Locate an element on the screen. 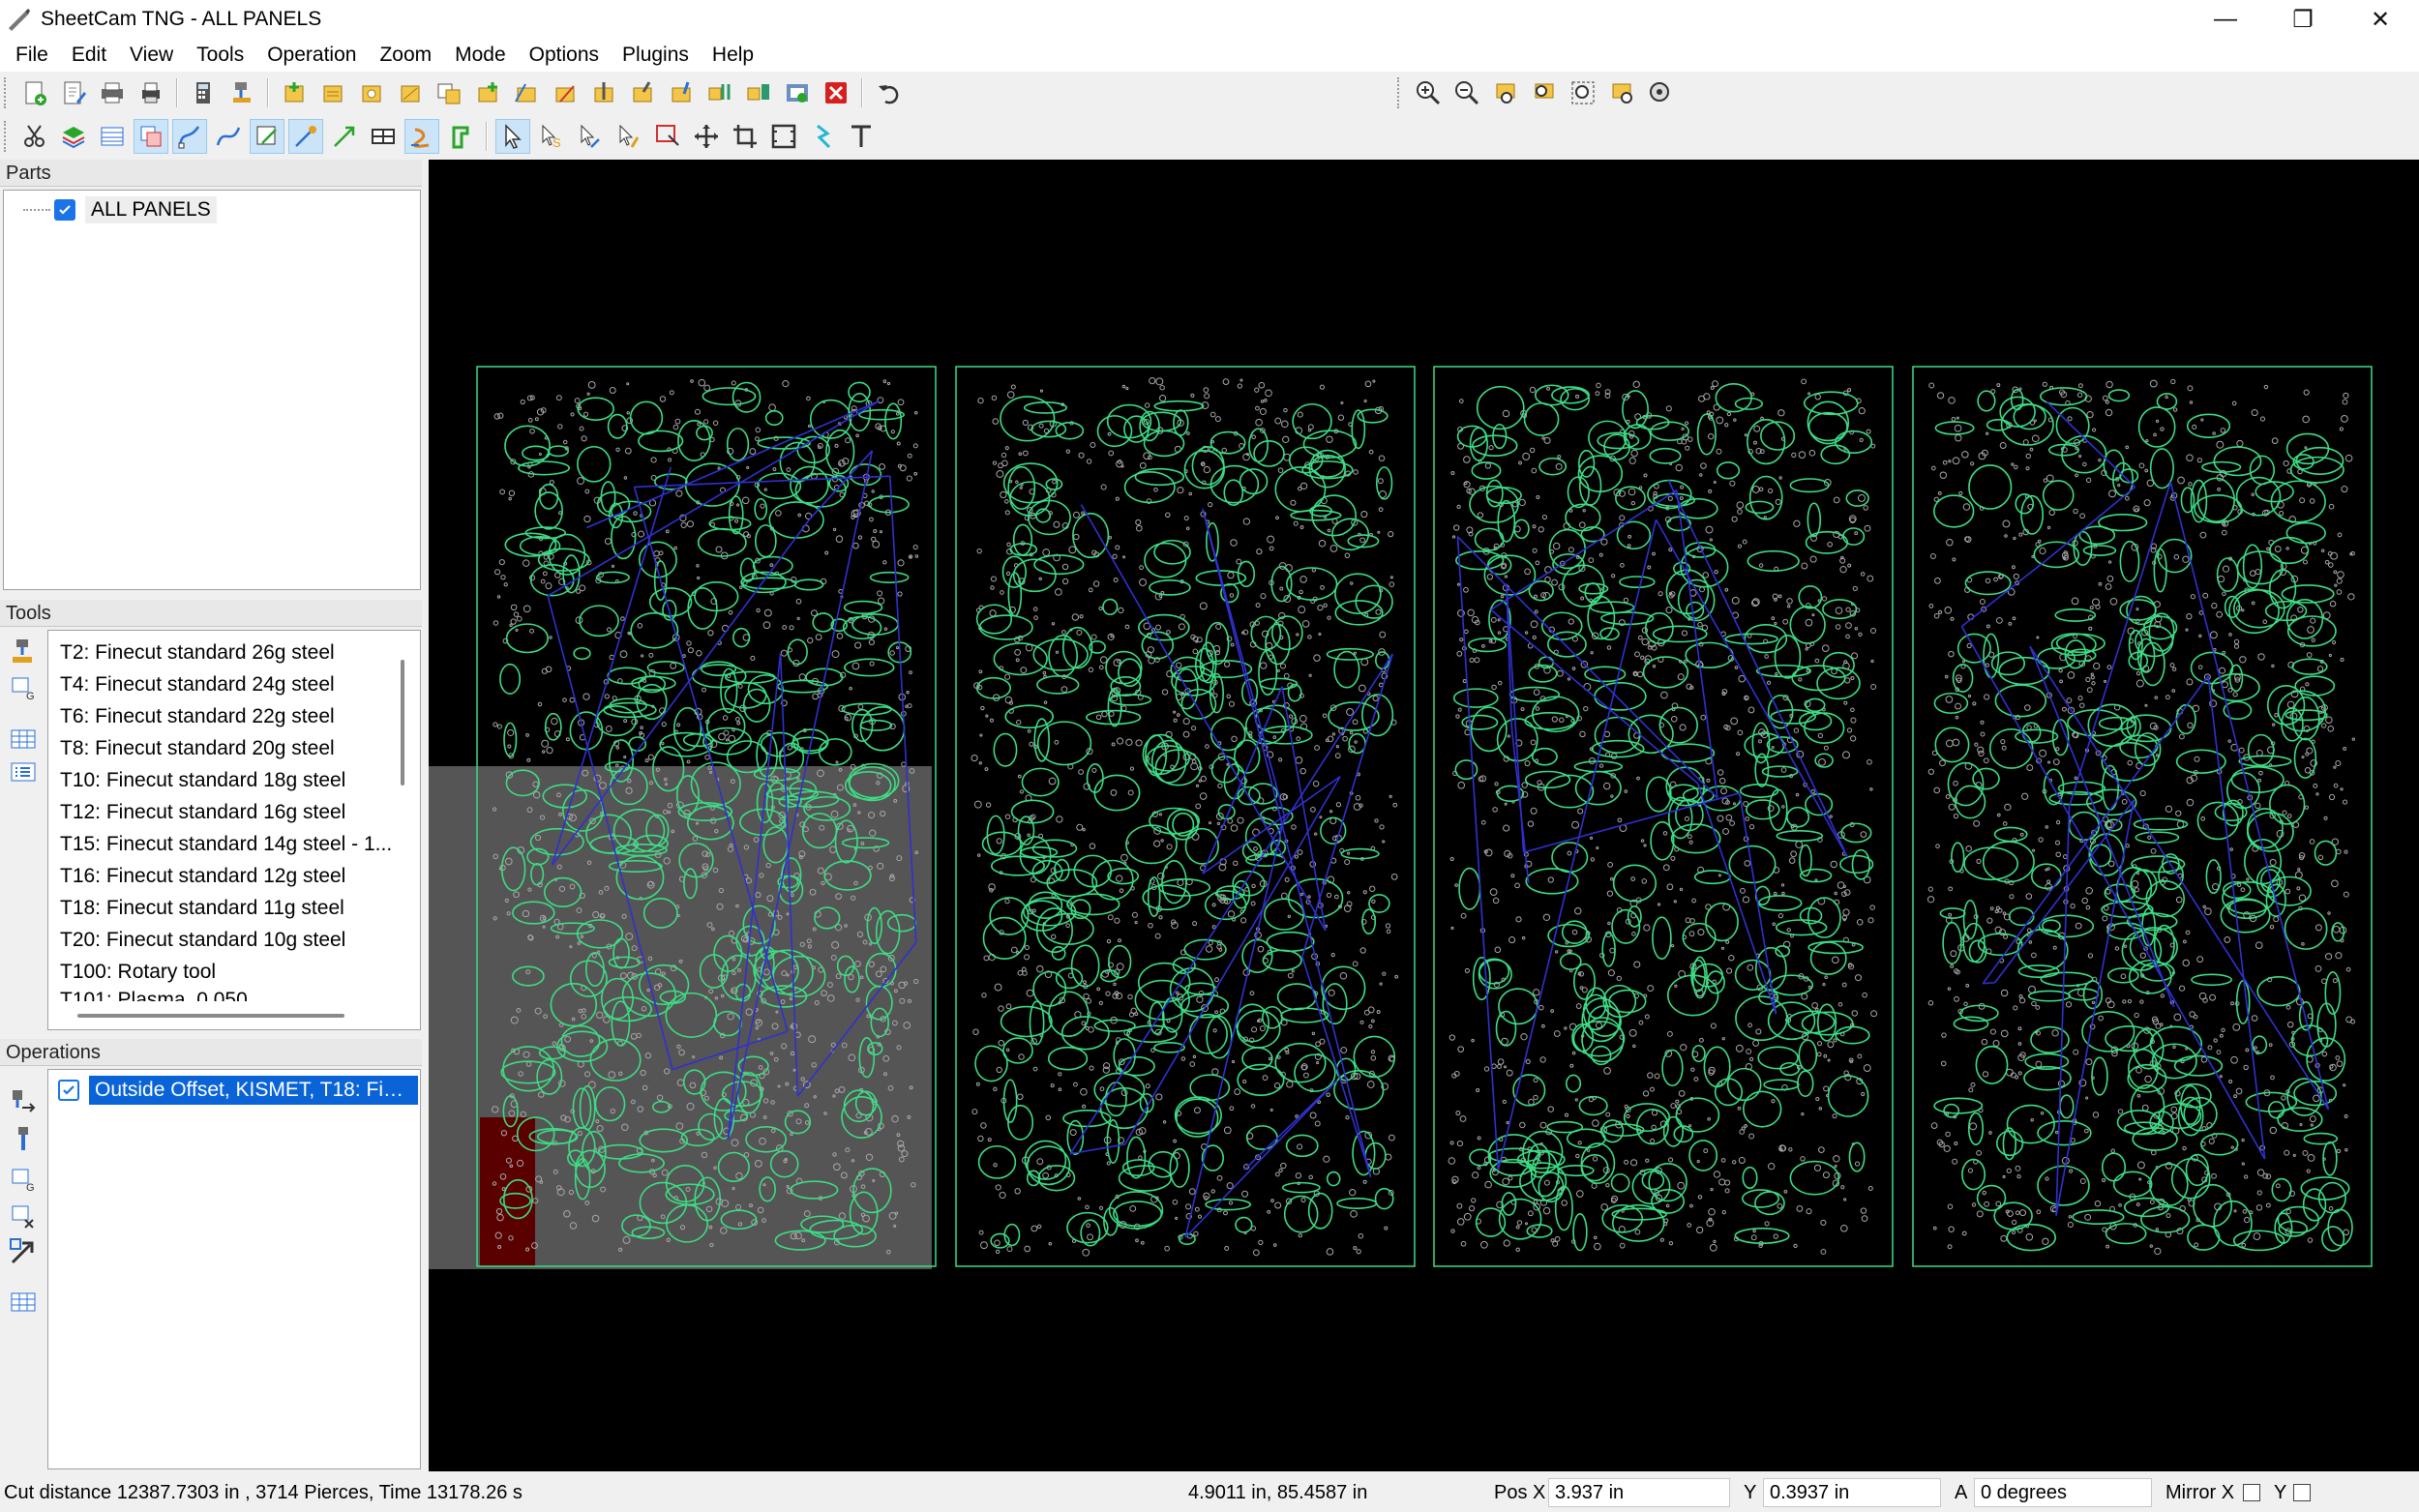 The image size is (2419, 1512). pos-x-input: 3.937 in is located at coordinates (1639, 1493).